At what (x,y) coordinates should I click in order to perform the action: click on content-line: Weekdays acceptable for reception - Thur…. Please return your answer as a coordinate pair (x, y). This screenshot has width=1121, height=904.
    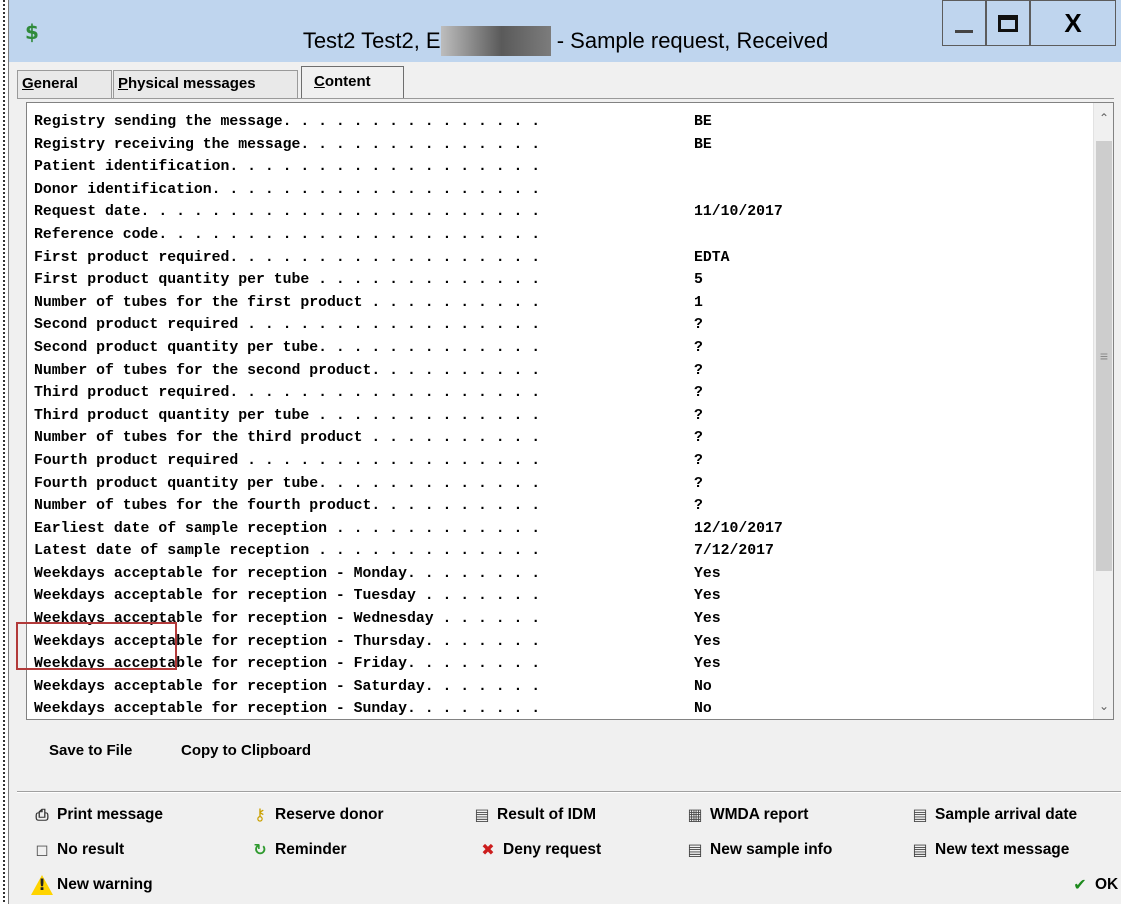
    Looking at the image, I should click on (559, 642).